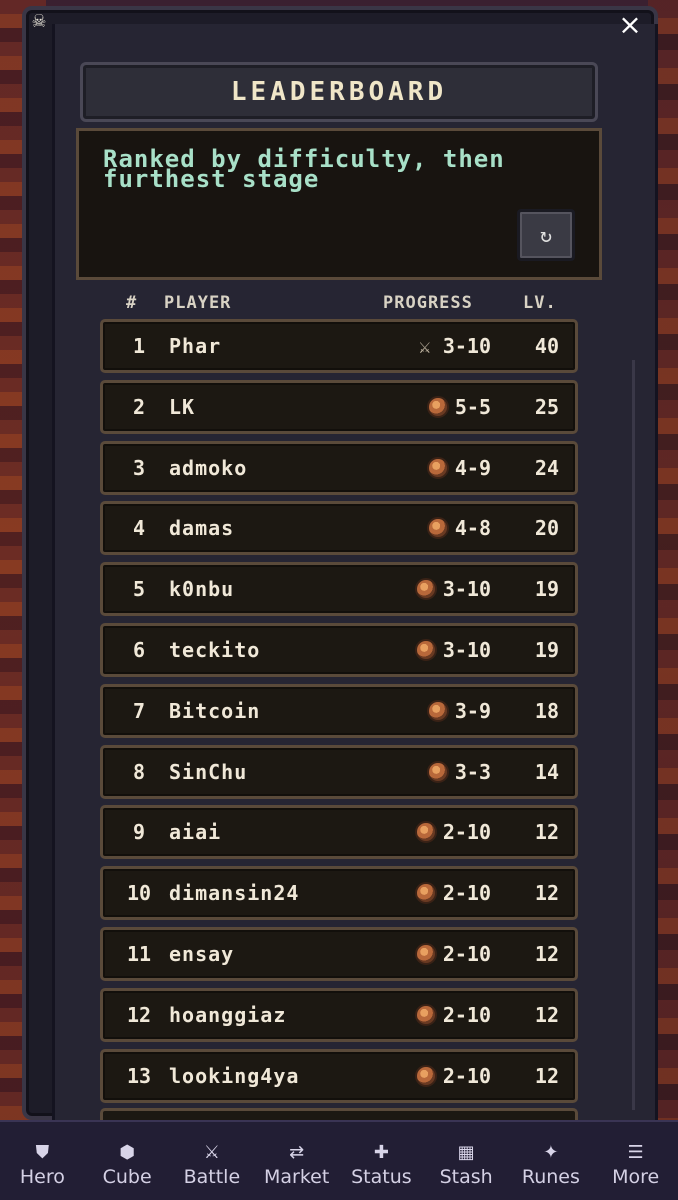  Describe the element at coordinates (339, 832) in the screenshot. I see `leaderboard-row: 9 aiai 2-10 12` at that location.